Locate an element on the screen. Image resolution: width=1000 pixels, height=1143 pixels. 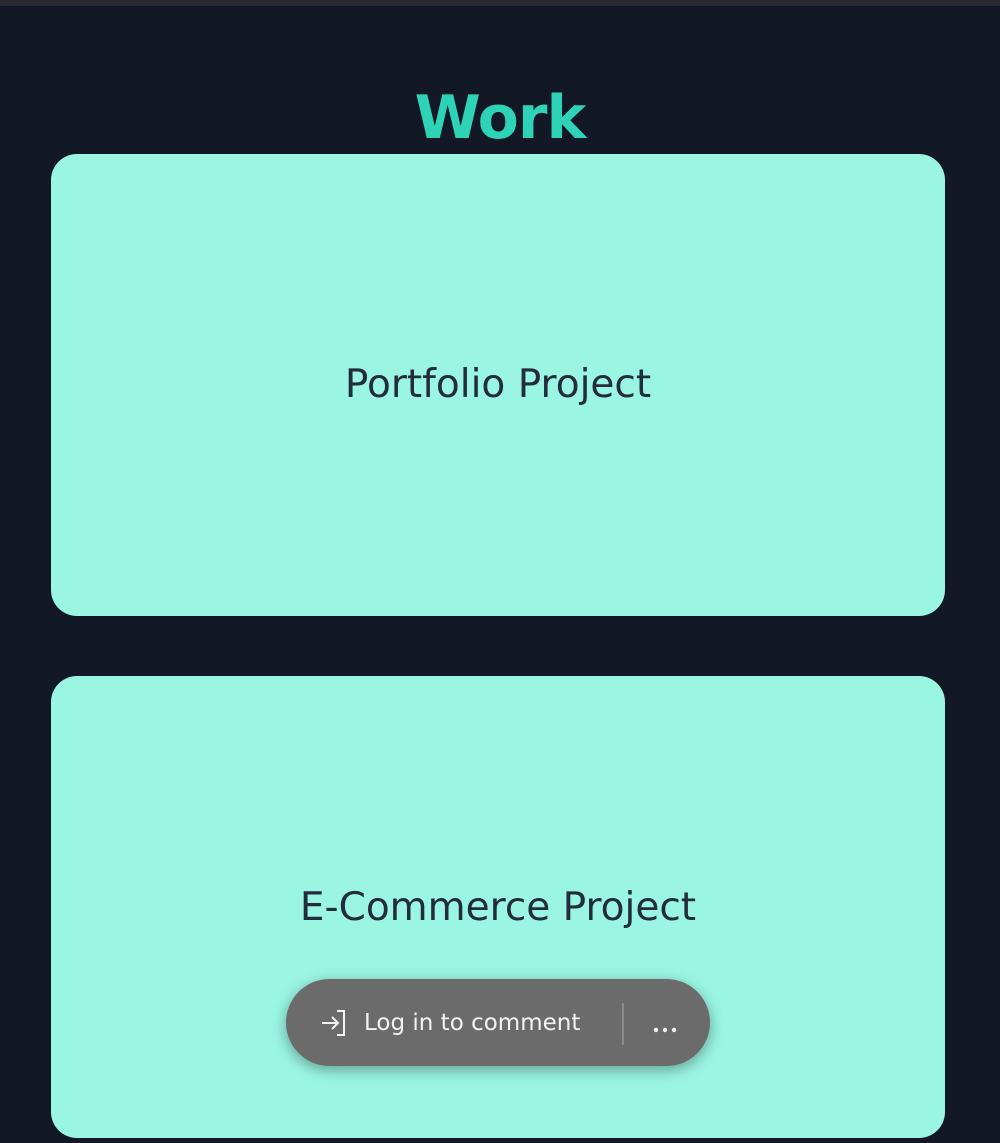
sign-in-icon is located at coordinates (334, 1023).